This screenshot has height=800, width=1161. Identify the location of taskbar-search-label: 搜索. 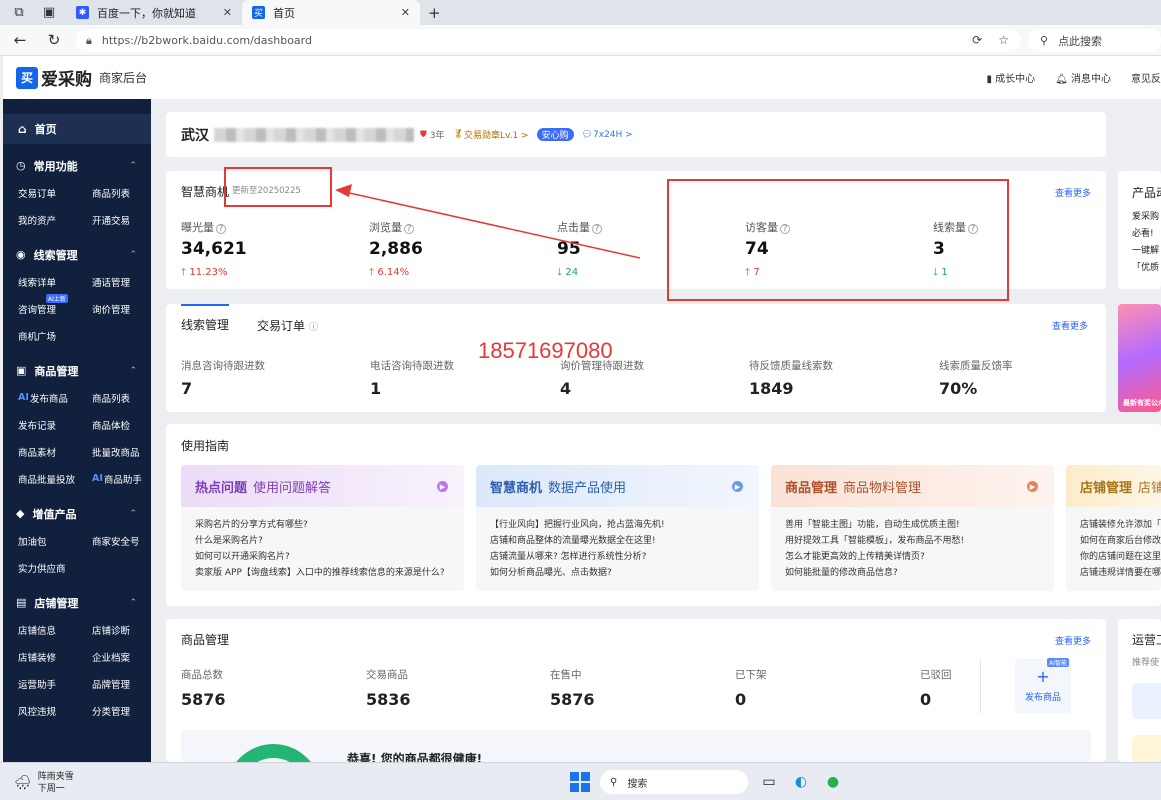
(637, 784).